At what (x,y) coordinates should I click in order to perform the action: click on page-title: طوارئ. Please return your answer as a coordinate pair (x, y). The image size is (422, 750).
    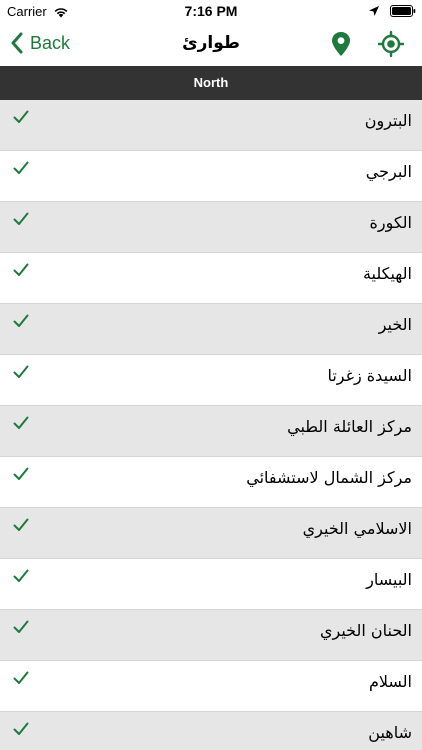
    Looking at the image, I should click on (211, 43).